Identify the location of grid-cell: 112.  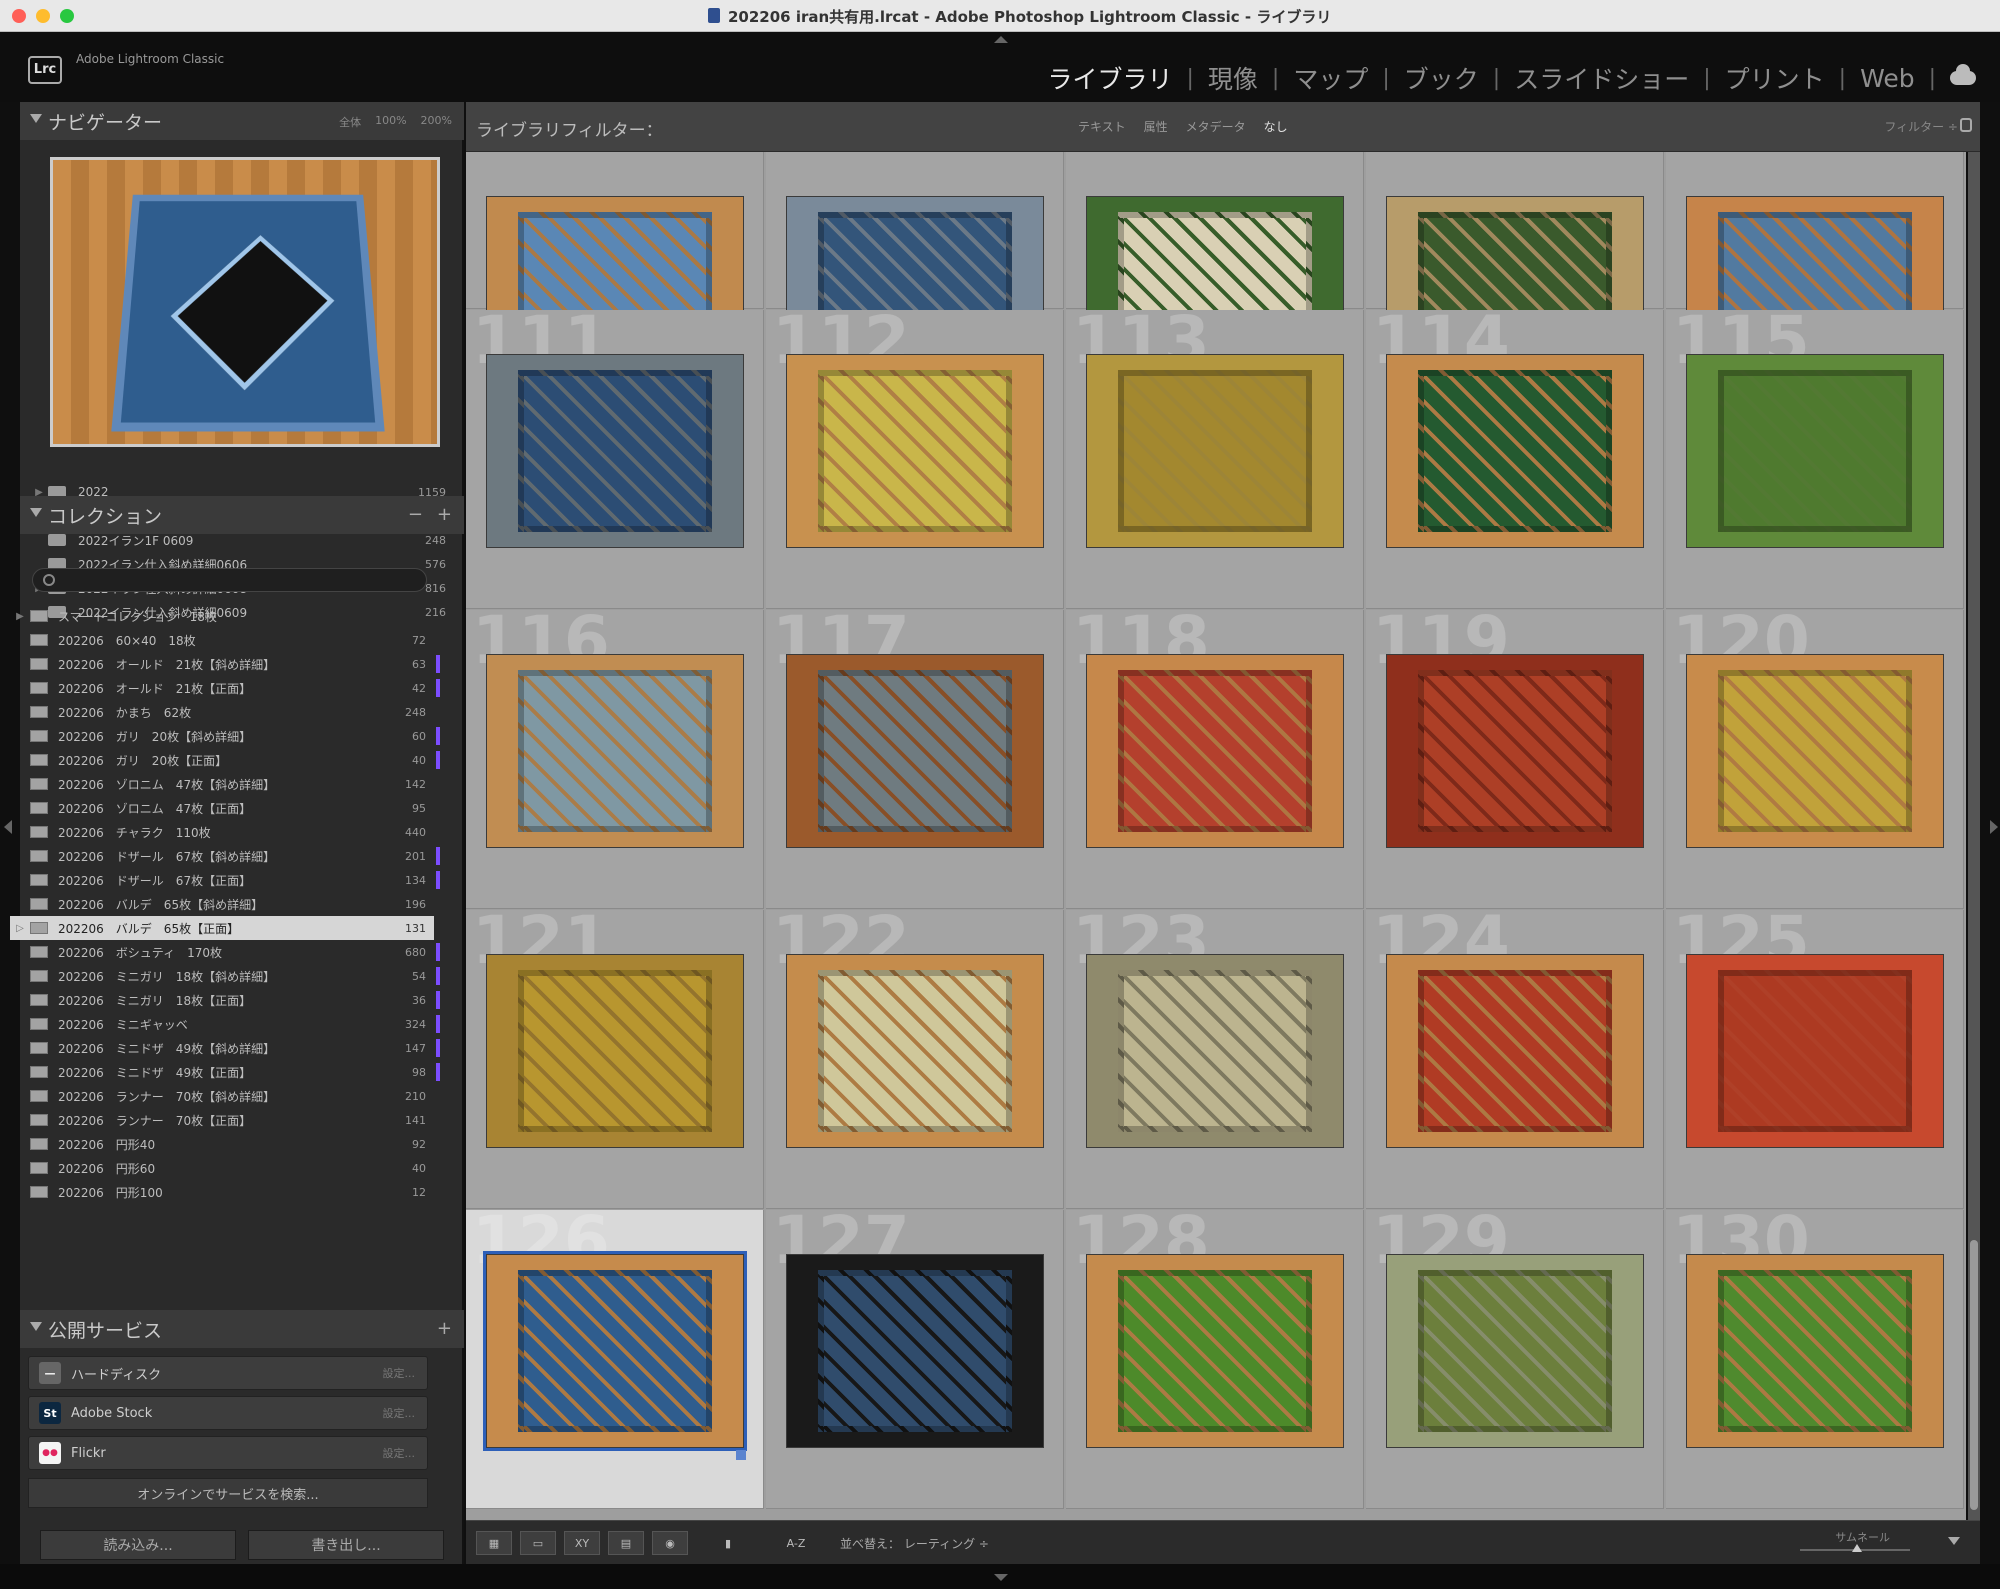
(915, 459).